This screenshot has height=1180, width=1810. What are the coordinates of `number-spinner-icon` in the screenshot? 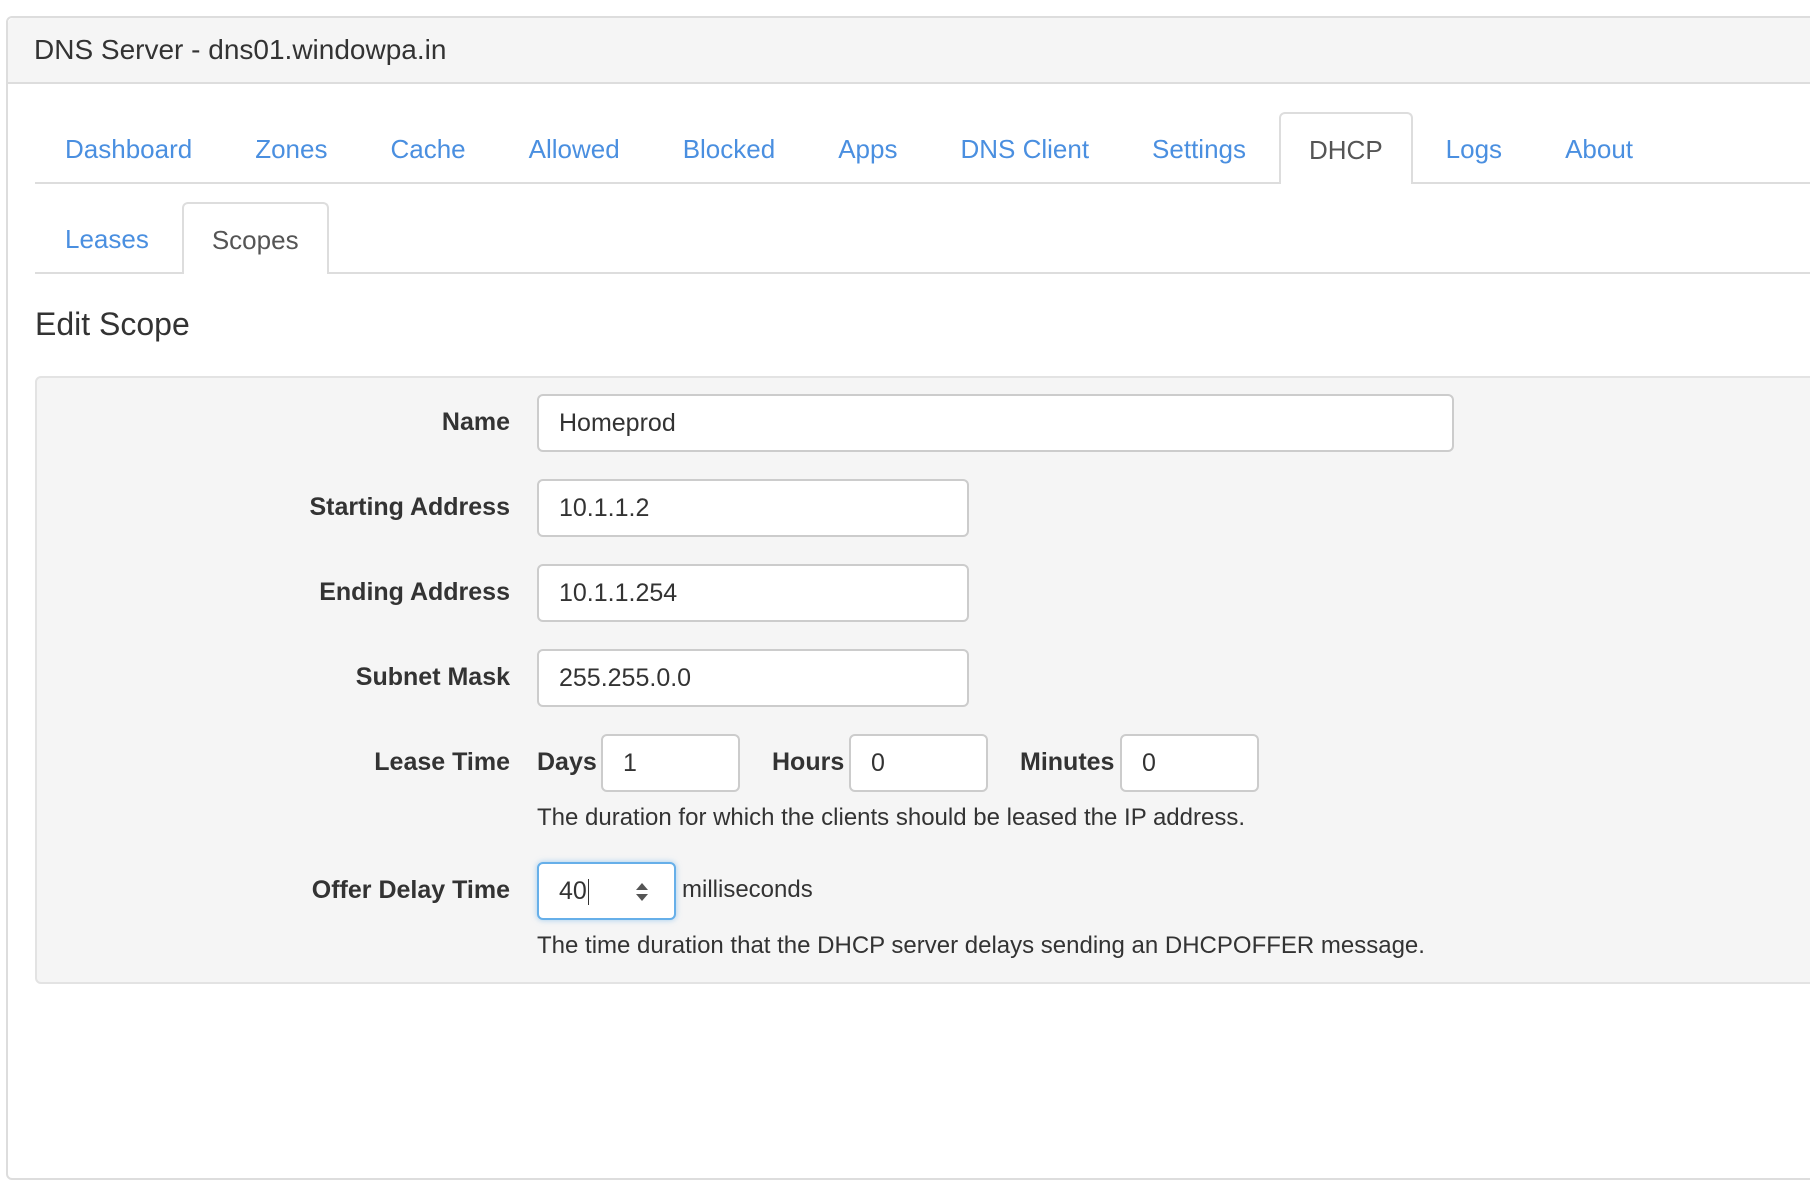 It's located at (642, 892).